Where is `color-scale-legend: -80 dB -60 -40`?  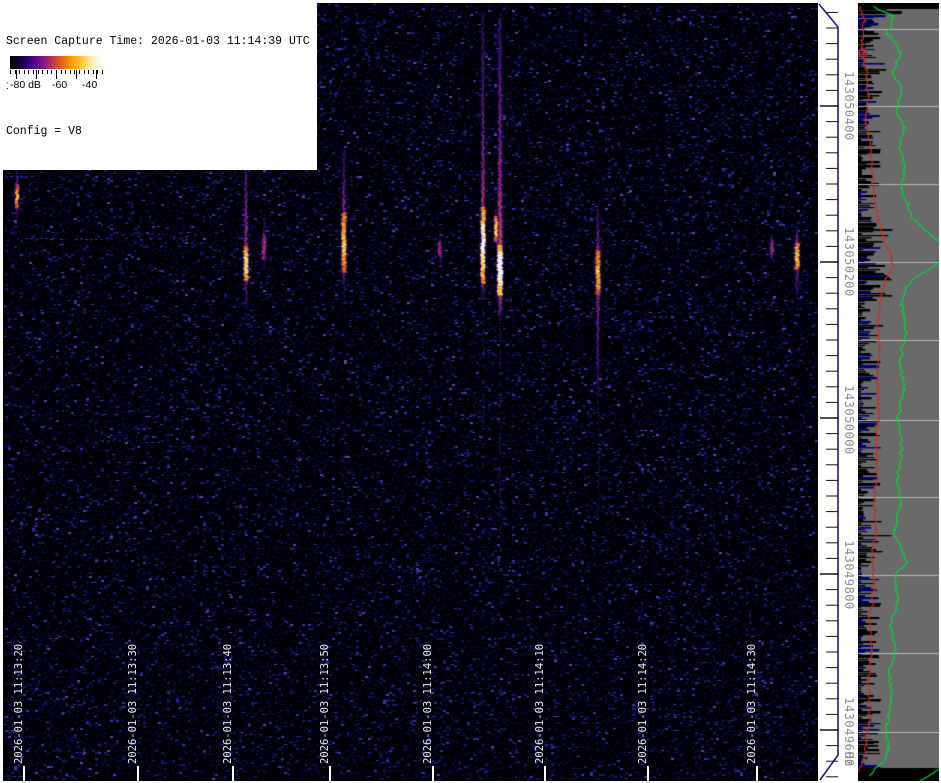
color-scale-legend: -80 dB -60 -40 is located at coordinates (56, 74).